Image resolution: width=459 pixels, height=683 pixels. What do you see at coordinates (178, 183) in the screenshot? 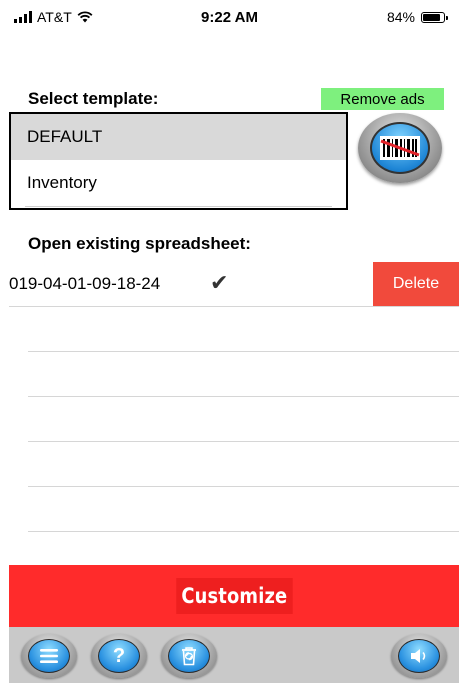
I see `template-option-inventory: Inventory` at bounding box center [178, 183].